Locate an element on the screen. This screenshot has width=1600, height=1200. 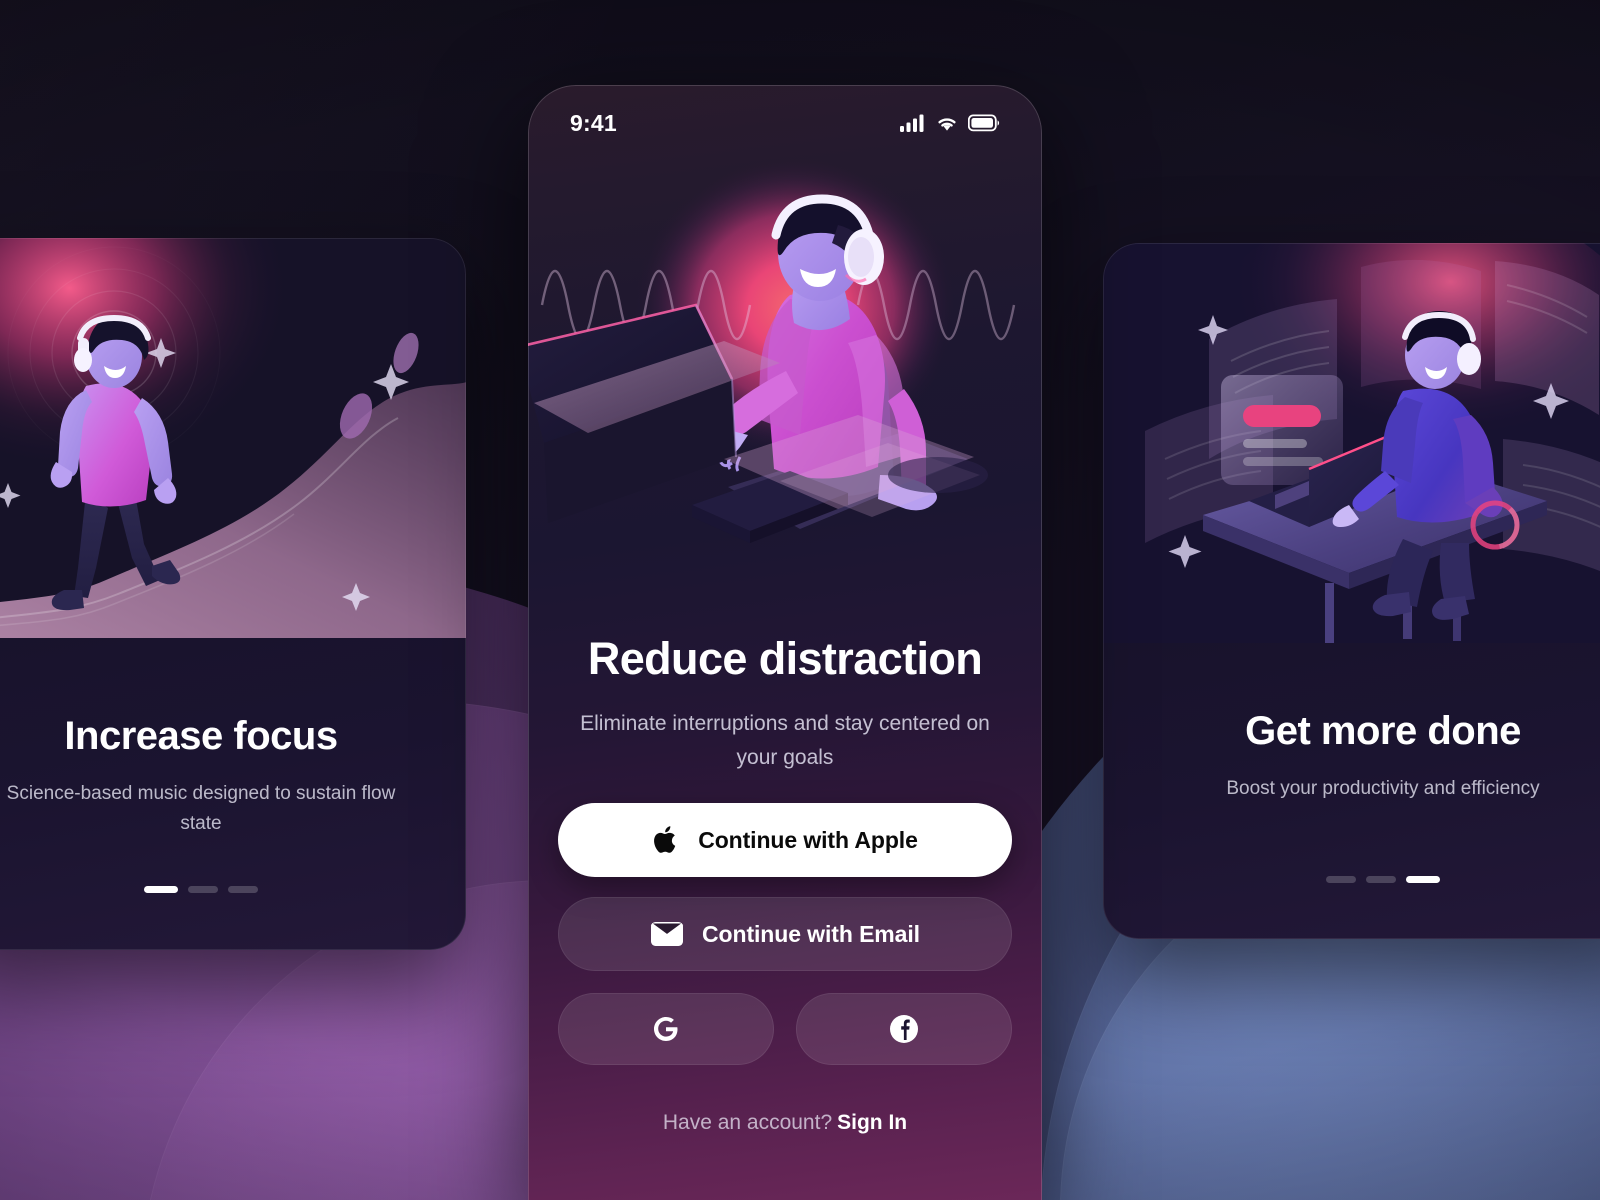
auth-actions: Continue with Apple Continue with Email is located at coordinates (785, 969).